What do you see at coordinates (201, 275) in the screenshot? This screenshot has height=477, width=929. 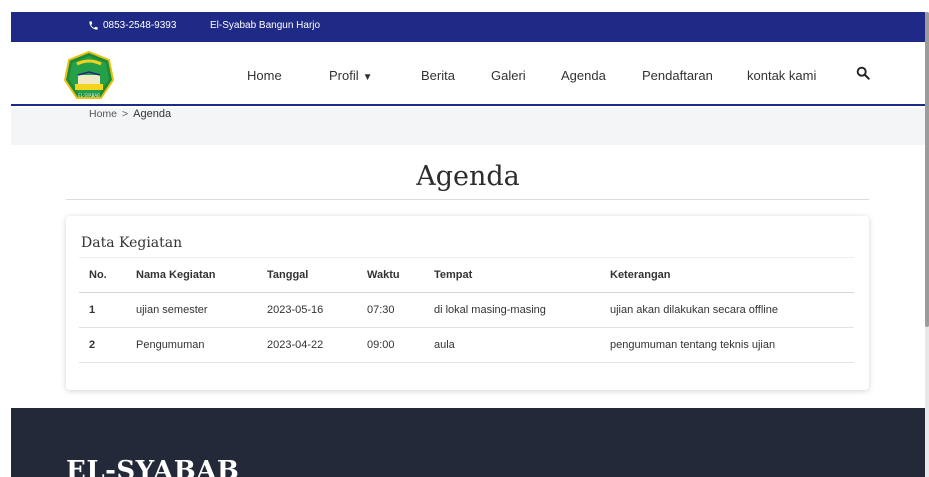 I see `col-header-nama: Nama Kegiatan` at bounding box center [201, 275].